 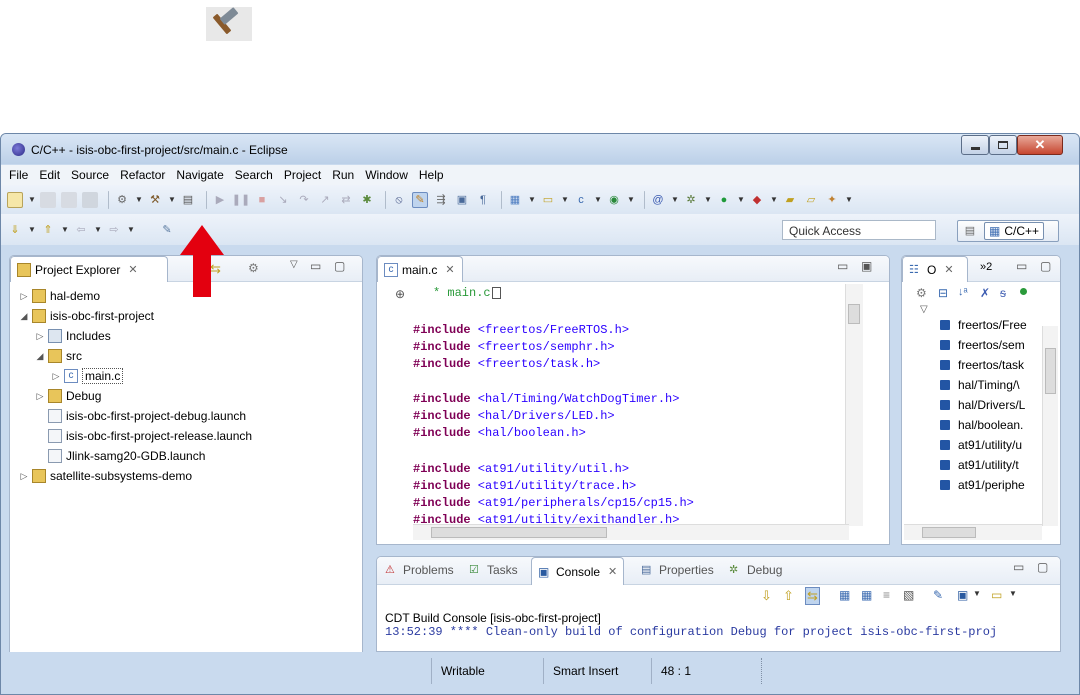 What do you see at coordinates (811, 200) in the screenshot?
I see `open-element-icon: ▱` at bounding box center [811, 200].